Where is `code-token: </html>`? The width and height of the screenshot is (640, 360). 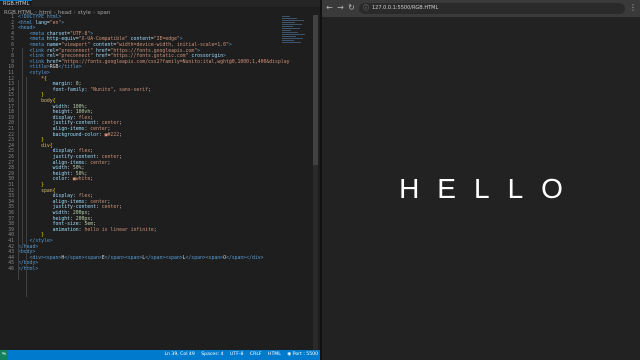
code-token: </html> is located at coordinates (28, 269).